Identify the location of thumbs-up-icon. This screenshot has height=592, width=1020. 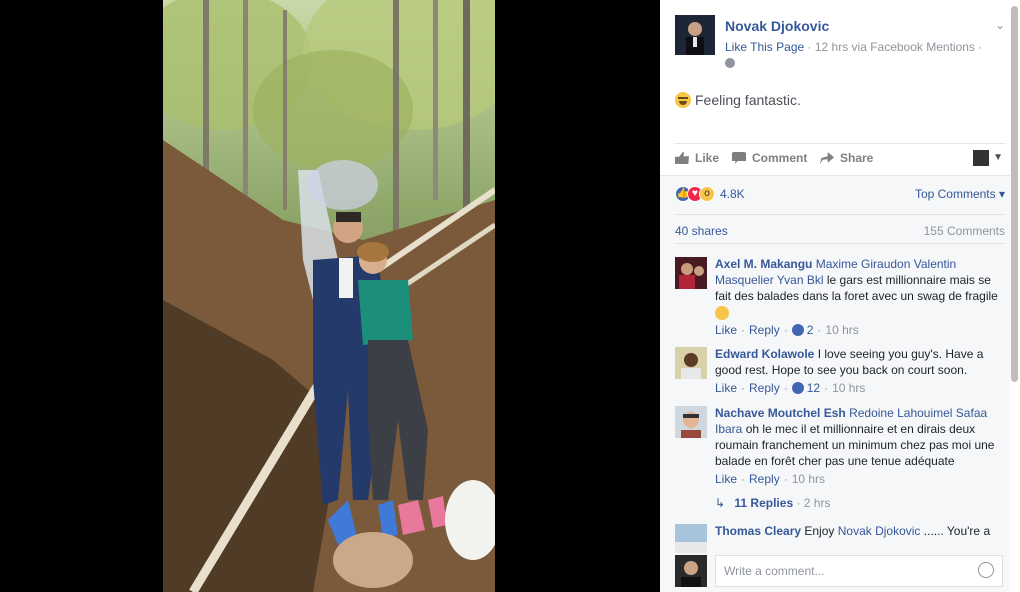
(682, 158).